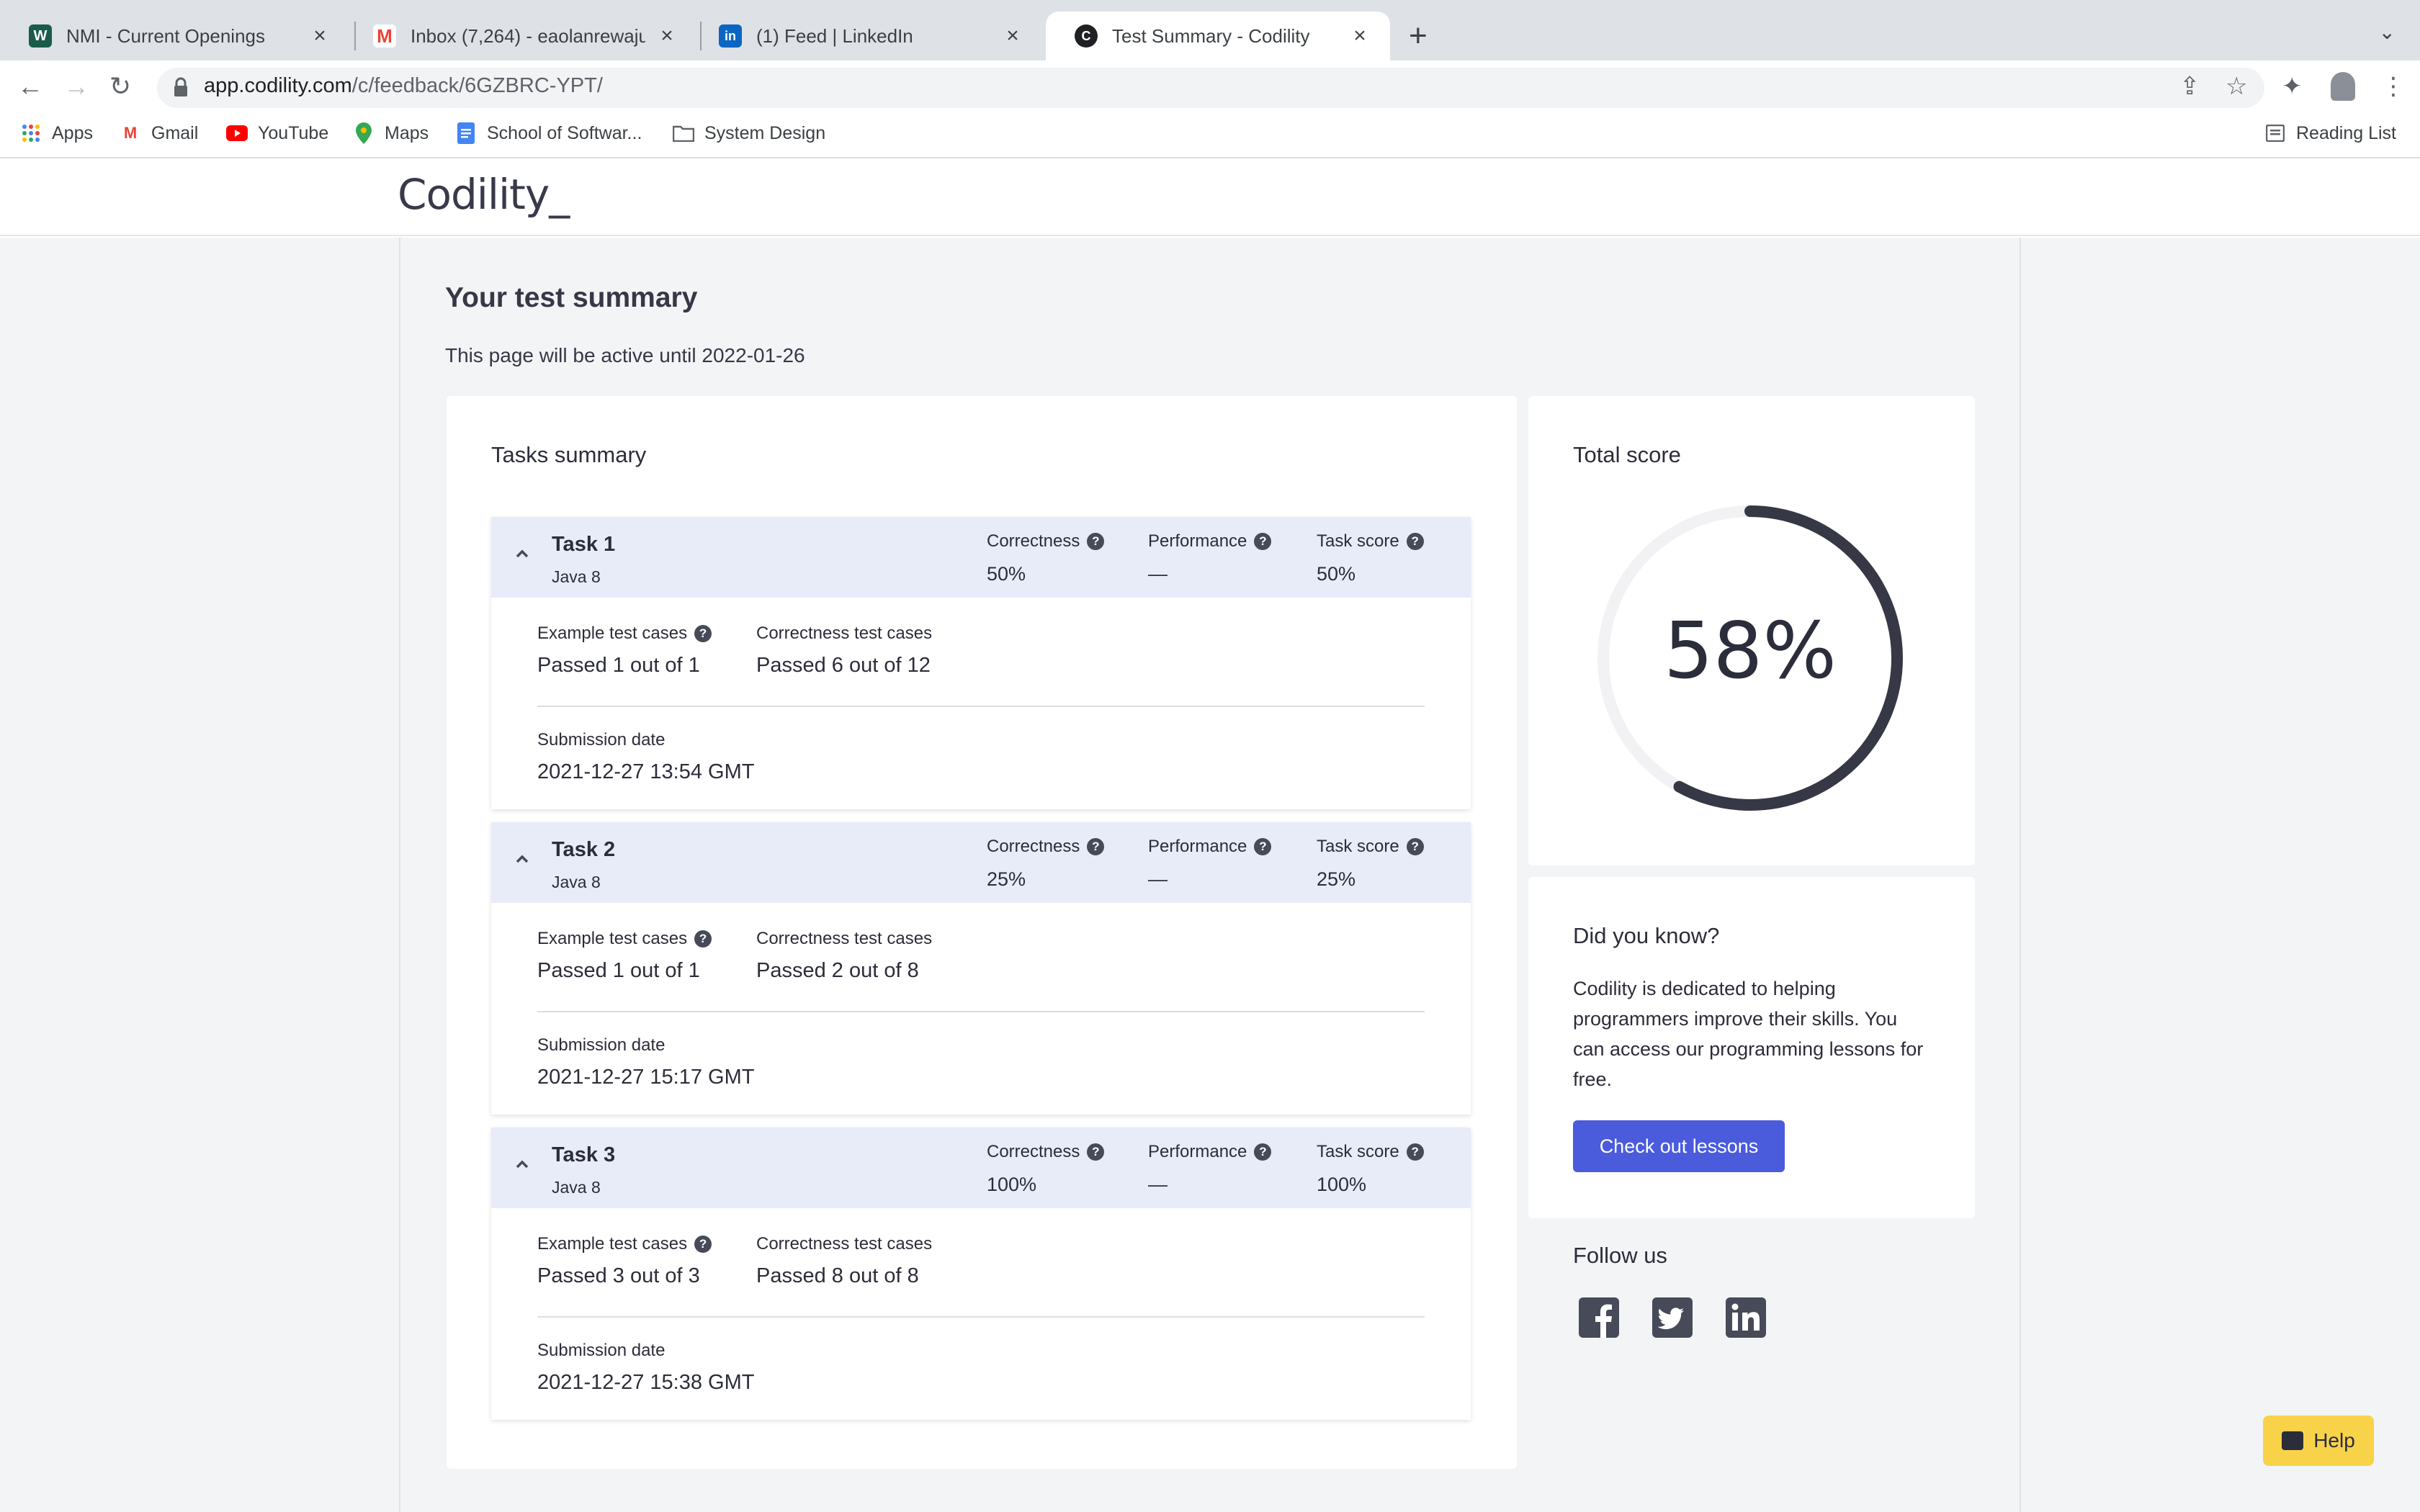  Describe the element at coordinates (1086, 36) in the screenshot. I see `codility-icon: C` at that location.